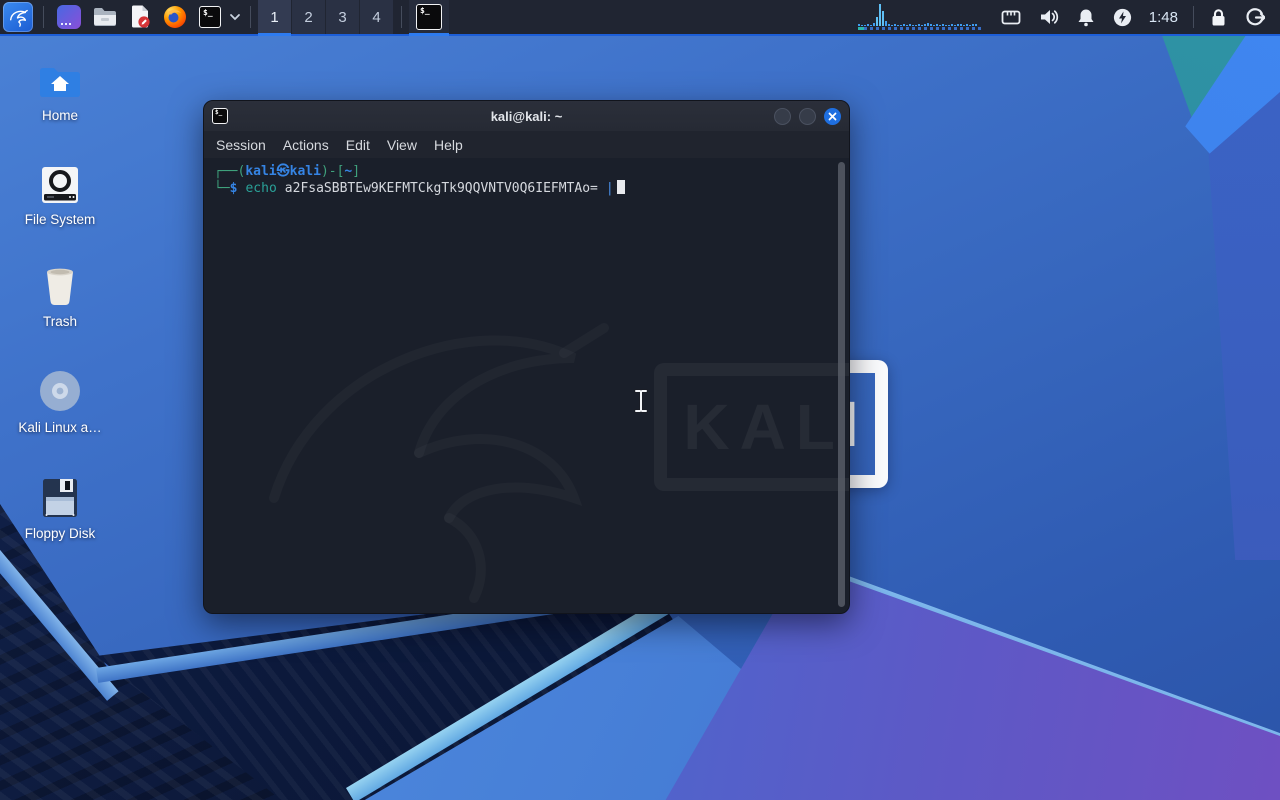 Image resolution: width=1280 pixels, height=800 pixels. I want to click on desktop-icon-floppy-disk: Floppy Disk, so click(60, 507).